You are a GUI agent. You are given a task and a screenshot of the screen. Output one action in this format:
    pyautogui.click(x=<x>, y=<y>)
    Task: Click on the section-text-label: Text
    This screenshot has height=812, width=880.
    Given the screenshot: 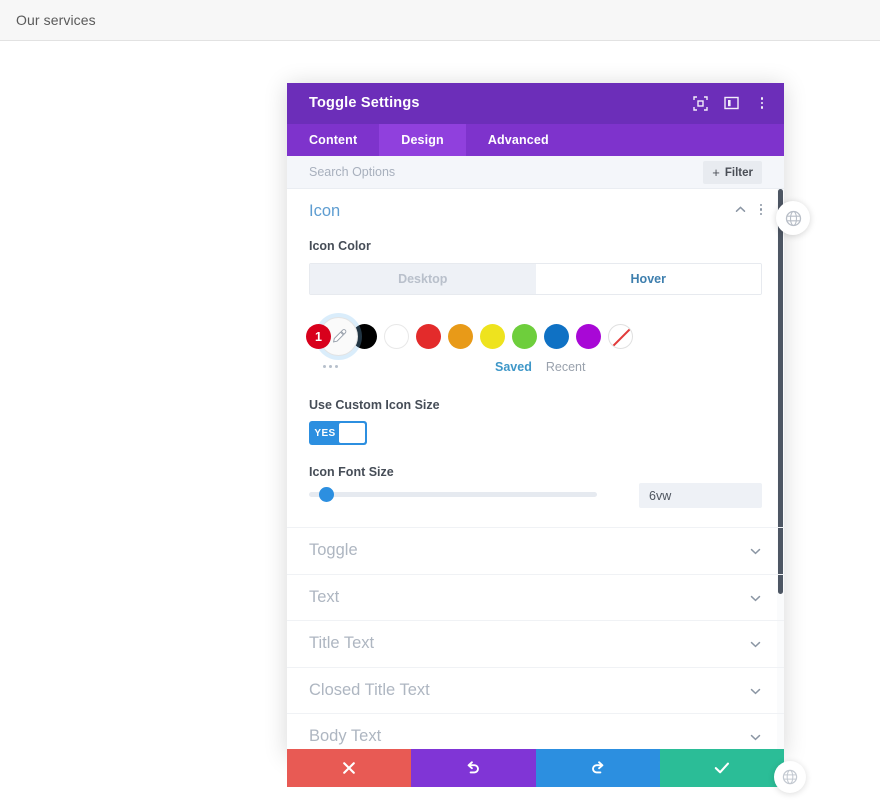 What is the action you would take?
    pyautogui.click(x=324, y=596)
    